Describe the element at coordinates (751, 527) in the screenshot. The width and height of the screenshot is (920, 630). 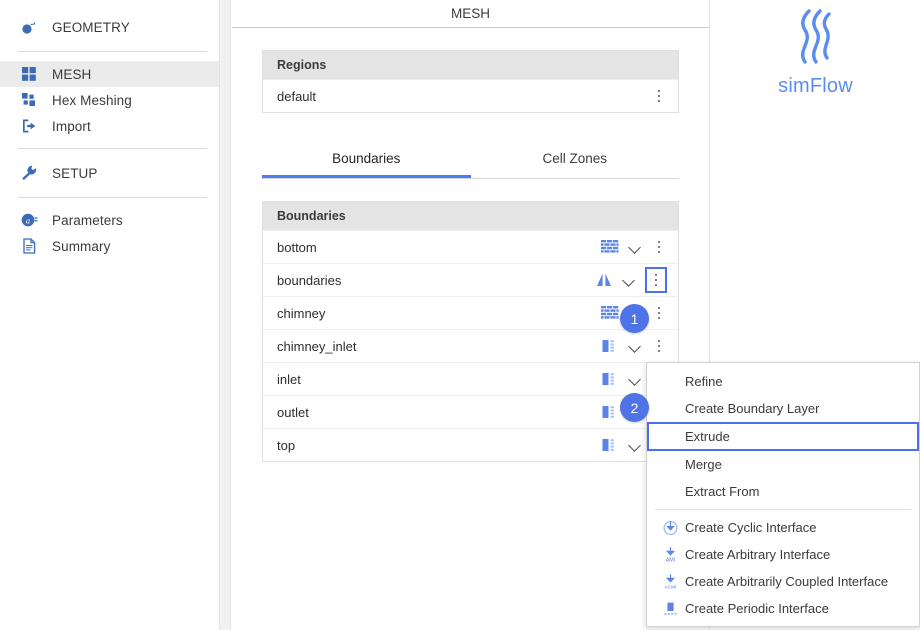
I see `menu-item-label: Create Cyclic Interface` at that location.